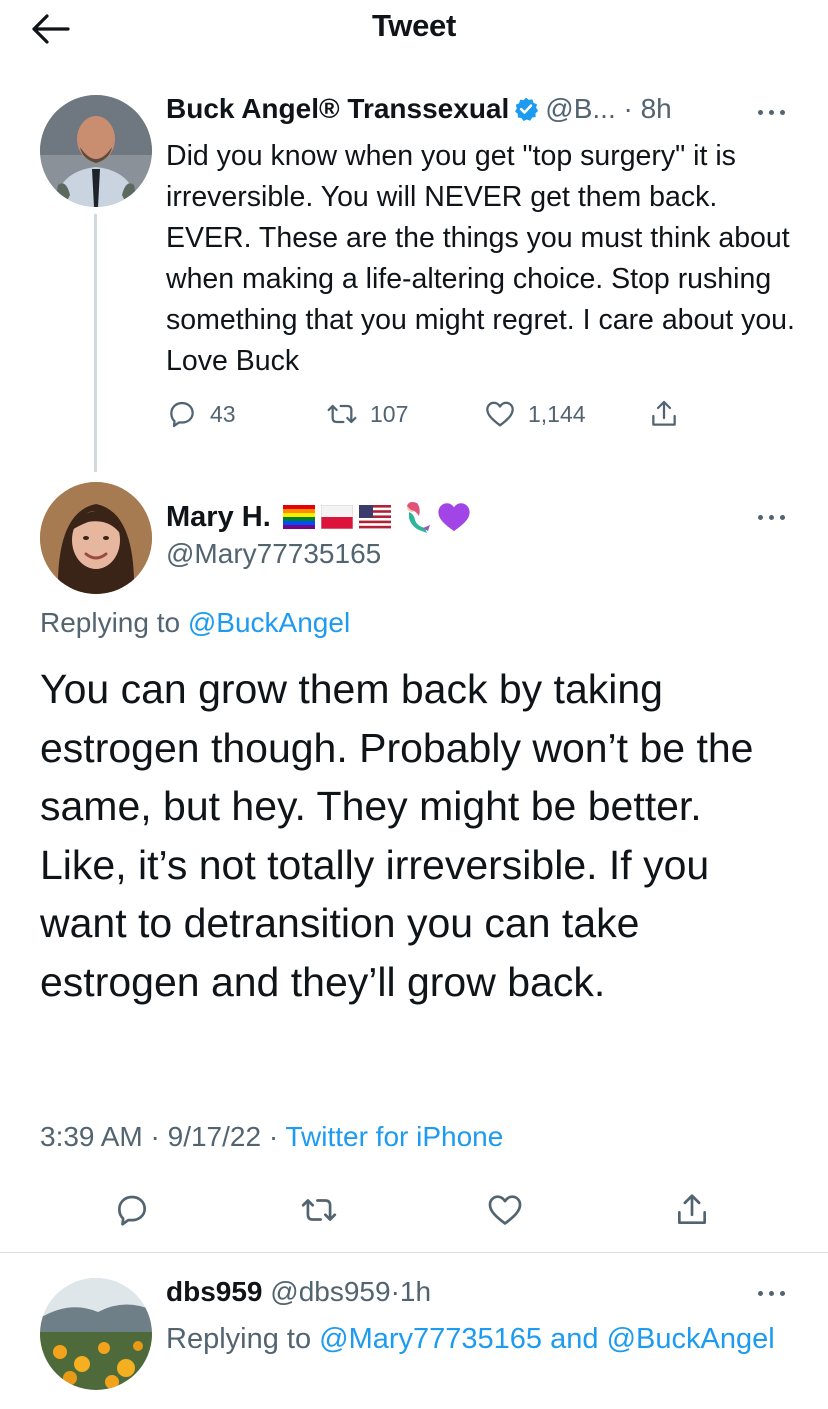 Image resolution: width=828 pixels, height=1409 pixels. What do you see at coordinates (269, 622) in the screenshot?
I see `replying-to-link: @BuckAngel` at bounding box center [269, 622].